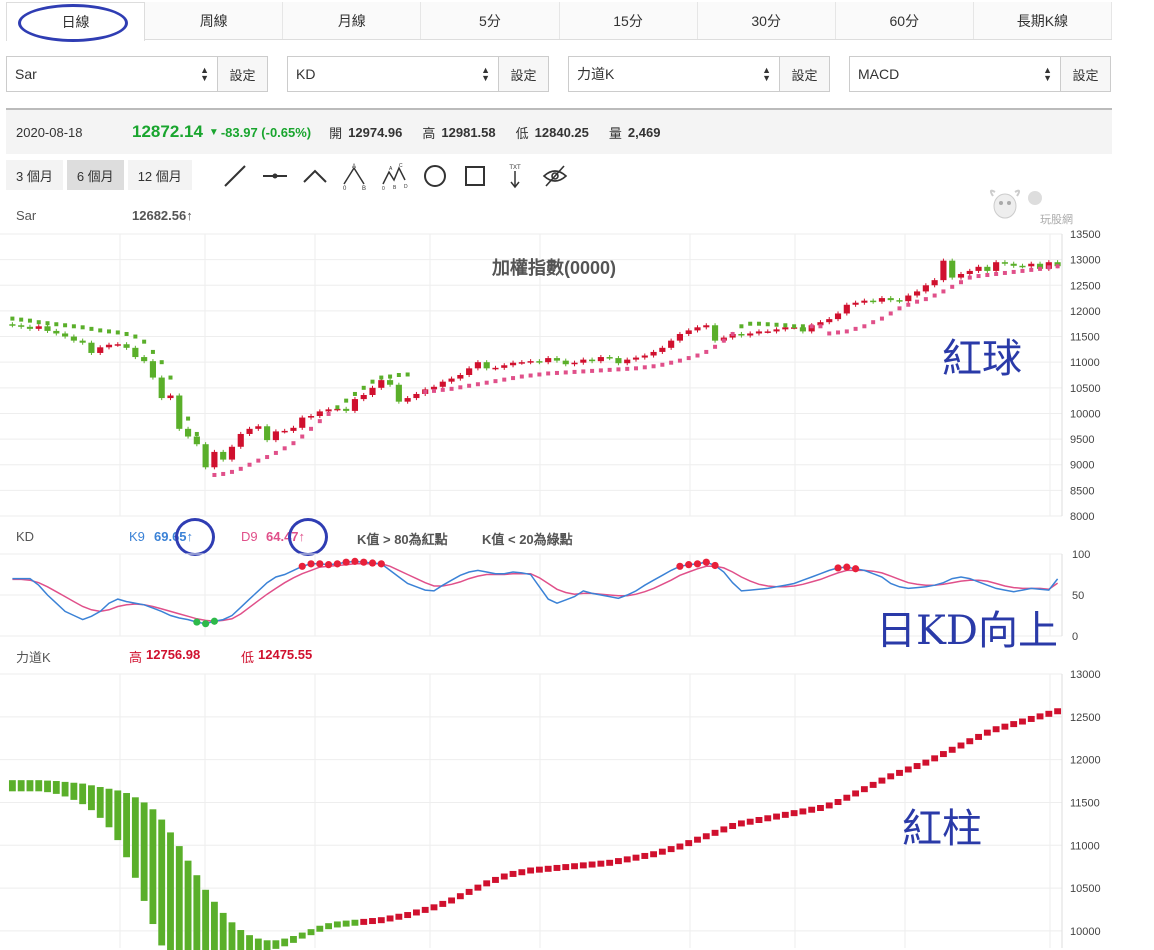 The width and height of the screenshot is (1154, 950). I want to click on chart-title: 加權指數(0000), so click(553, 267).